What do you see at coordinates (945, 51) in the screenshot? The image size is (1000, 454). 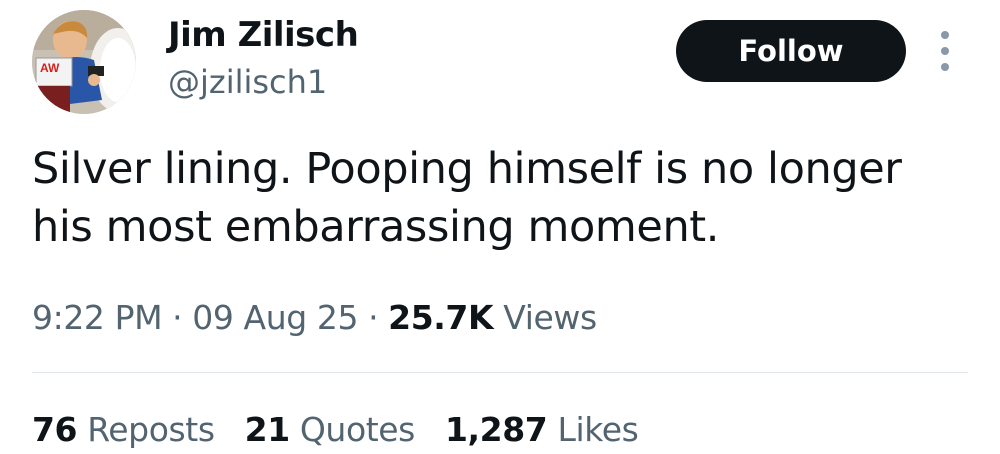 I see `more-vertical-icon` at bounding box center [945, 51].